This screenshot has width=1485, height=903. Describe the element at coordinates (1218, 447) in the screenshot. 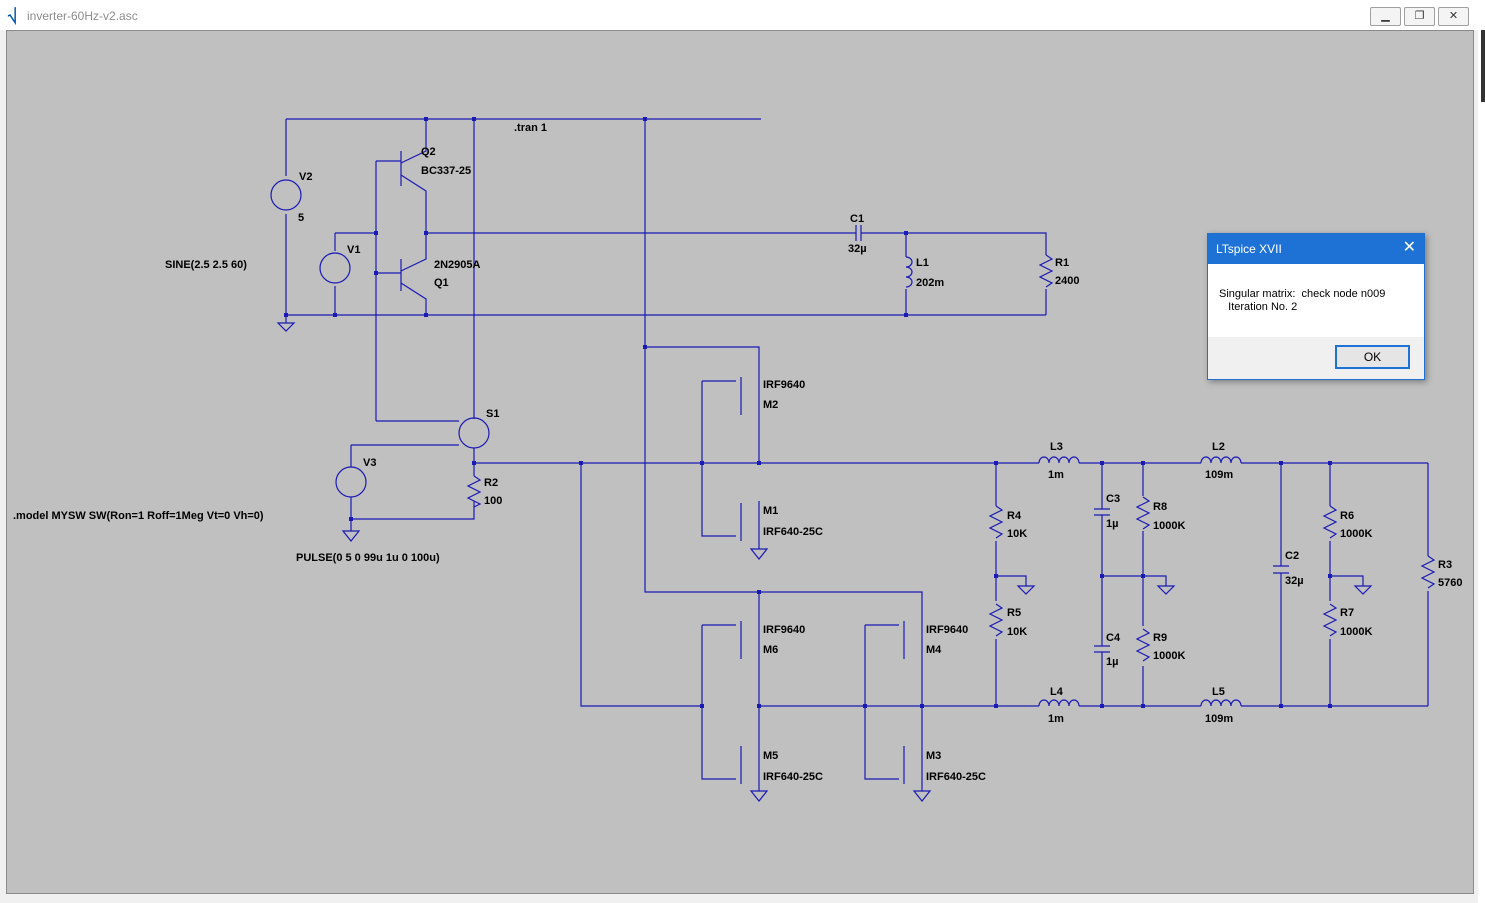

I see `label-l2: L2` at that location.